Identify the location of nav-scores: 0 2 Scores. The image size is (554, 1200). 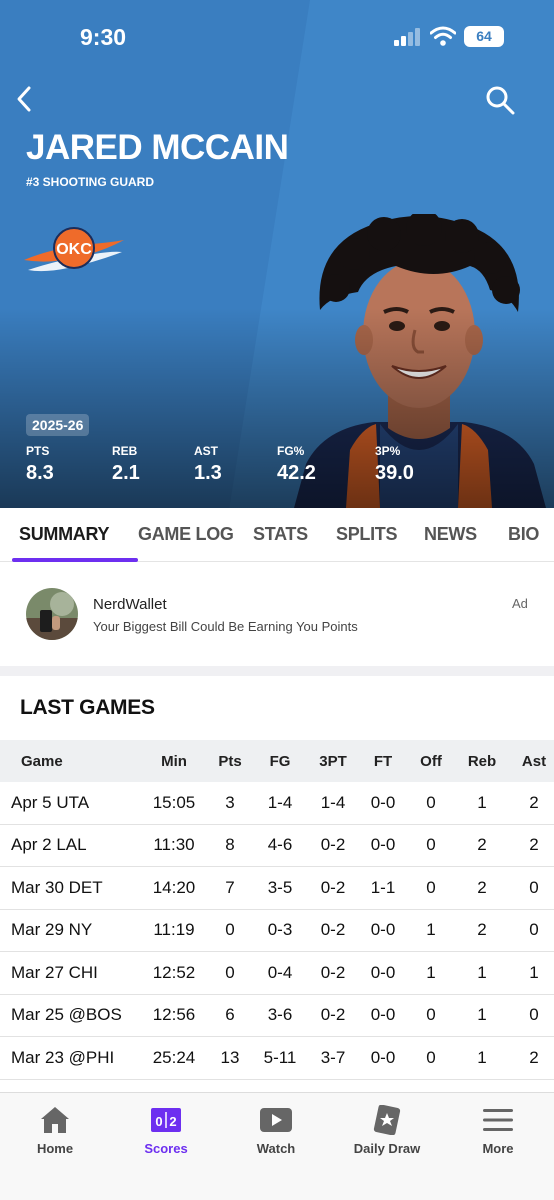
(166, 1146).